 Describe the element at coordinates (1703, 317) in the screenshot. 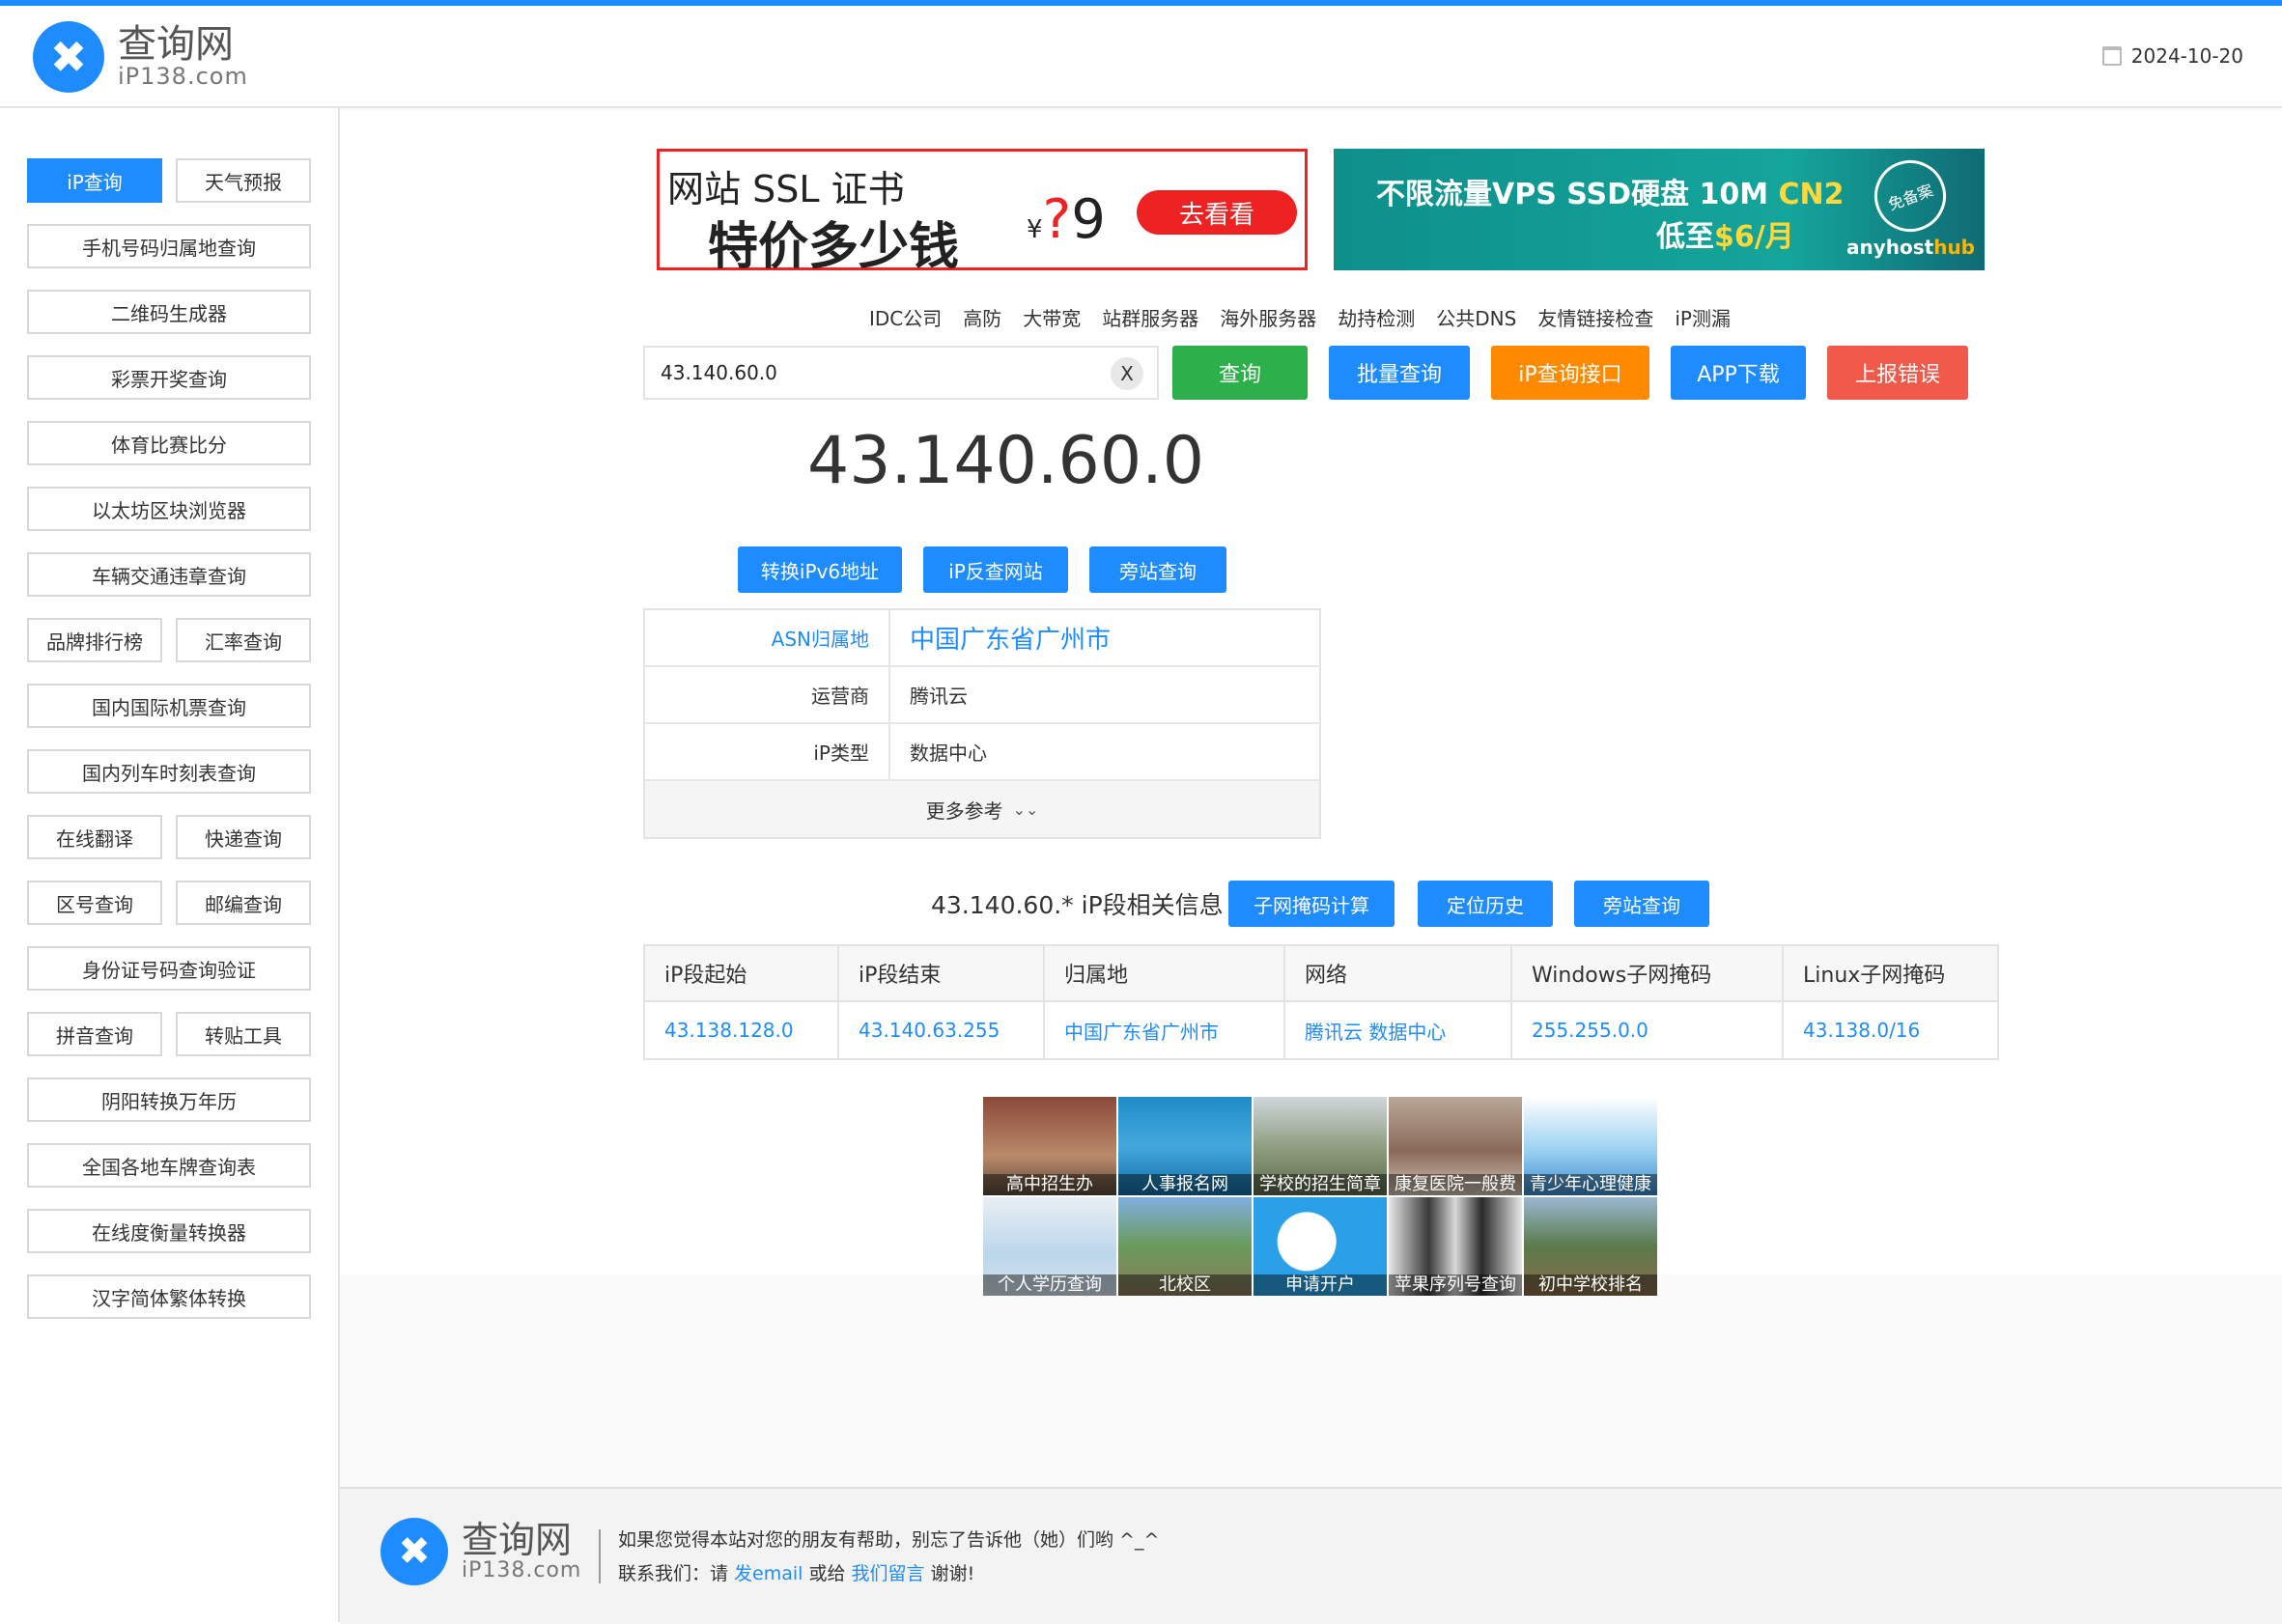

I see `quicklink-ipleak: iP测漏` at that location.